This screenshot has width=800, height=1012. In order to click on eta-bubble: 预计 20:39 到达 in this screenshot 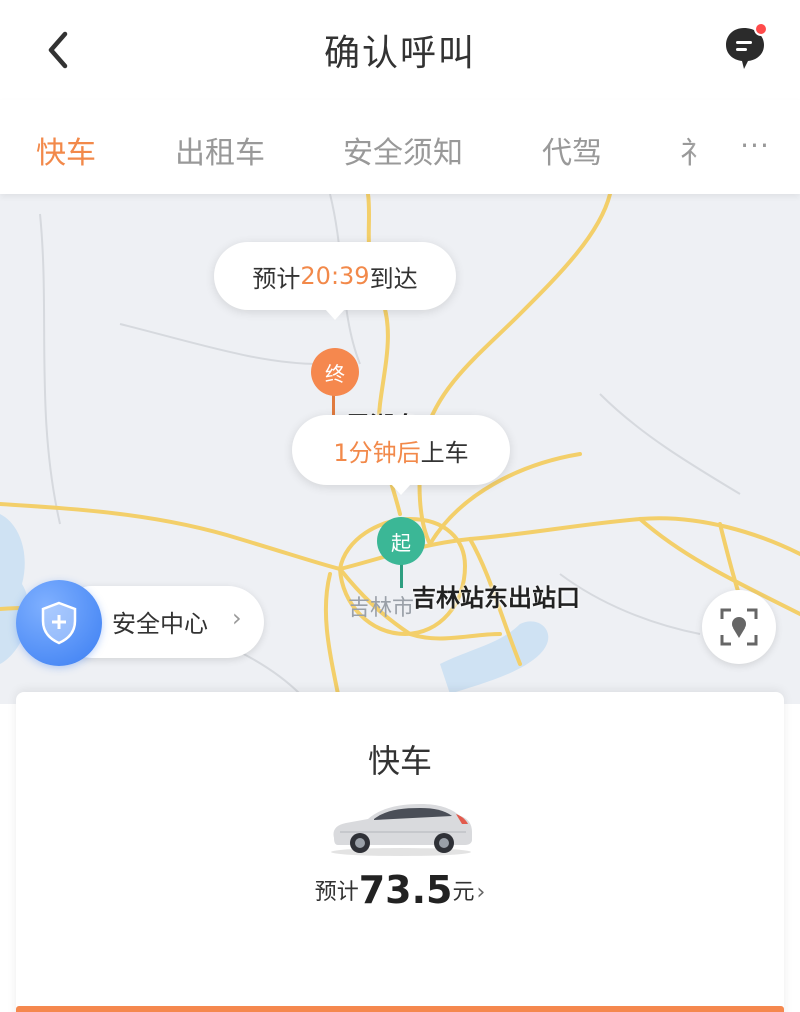, I will do `click(335, 281)`.